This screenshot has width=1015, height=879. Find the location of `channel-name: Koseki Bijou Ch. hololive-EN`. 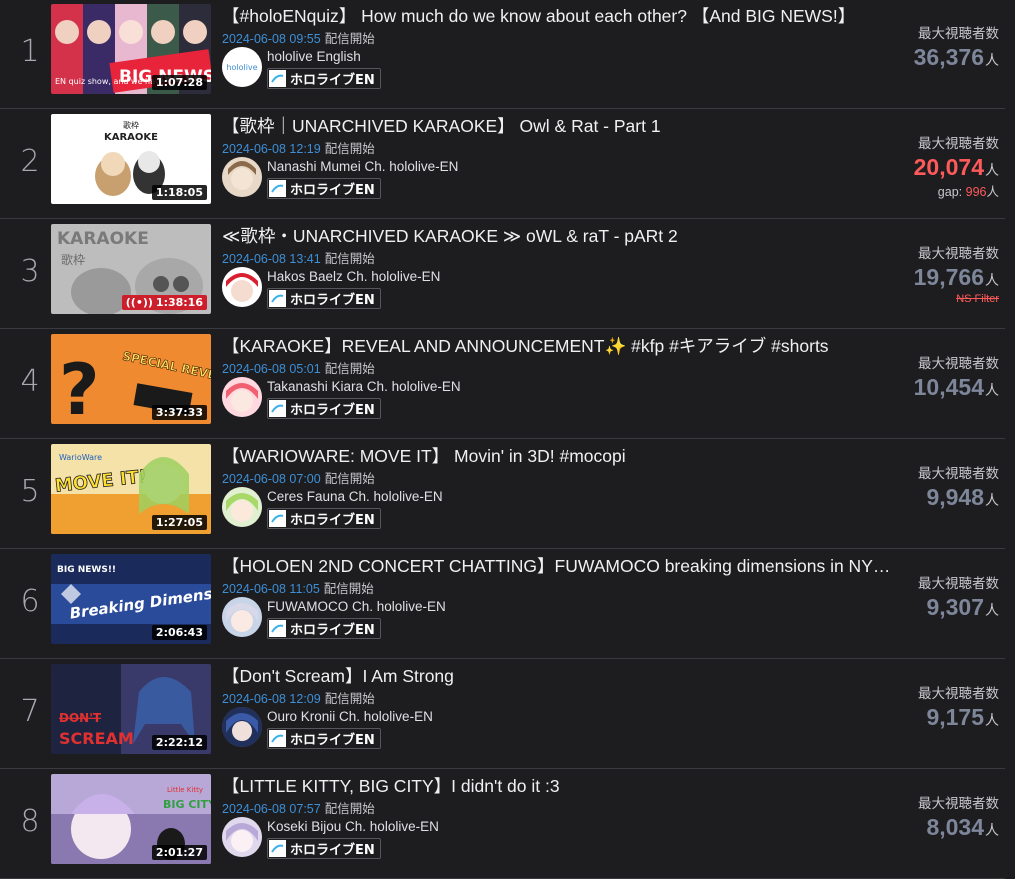

channel-name: Koseki Bijou Ch. hololive-EN is located at coordinates (353, 826).